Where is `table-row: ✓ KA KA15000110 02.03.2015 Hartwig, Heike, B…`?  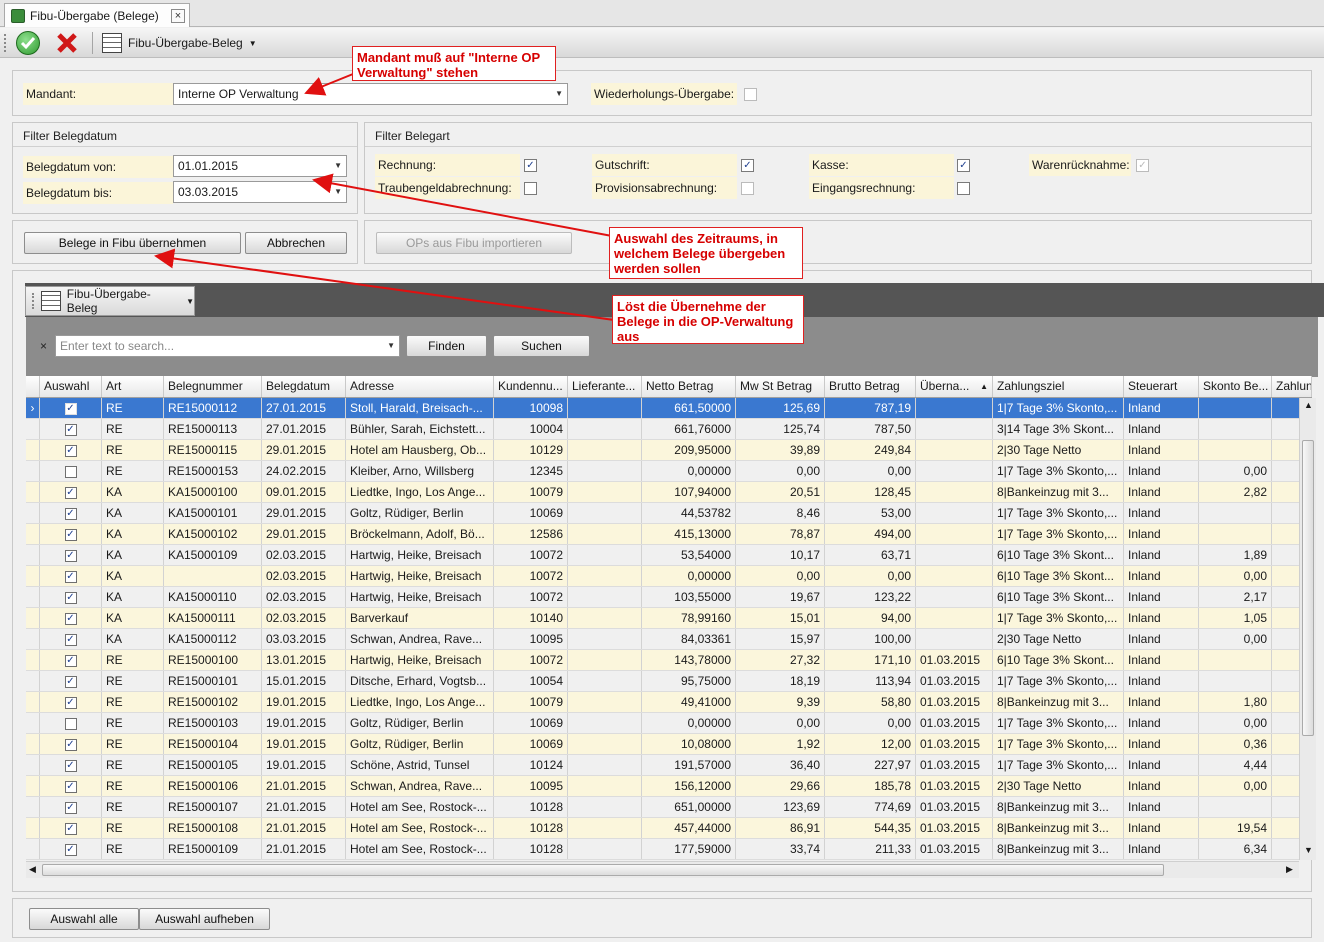
table-row: ✓ KA KA15000110 02.03.2015 Hartwig, Heike, B… is located at coordinates (669, 597).